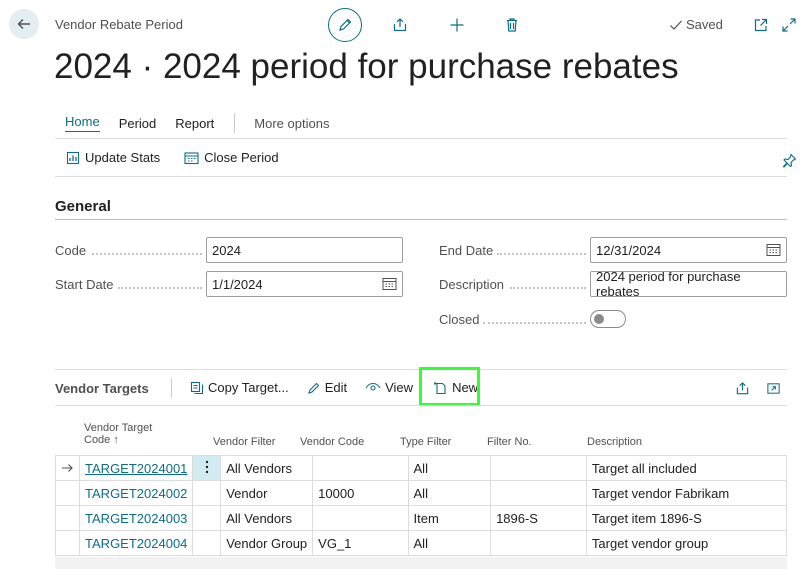 The image size is (803, 569). What do you see at coordinates (614, 442) in the screenshot?
I see `col-header-description: Description` at bounding box center [614, 442].